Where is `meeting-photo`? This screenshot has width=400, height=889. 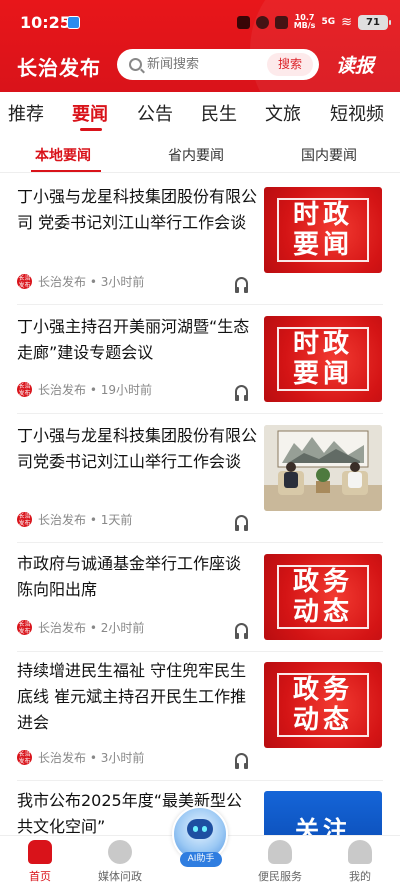
meeting-photo is located at coordinates (323, 468).